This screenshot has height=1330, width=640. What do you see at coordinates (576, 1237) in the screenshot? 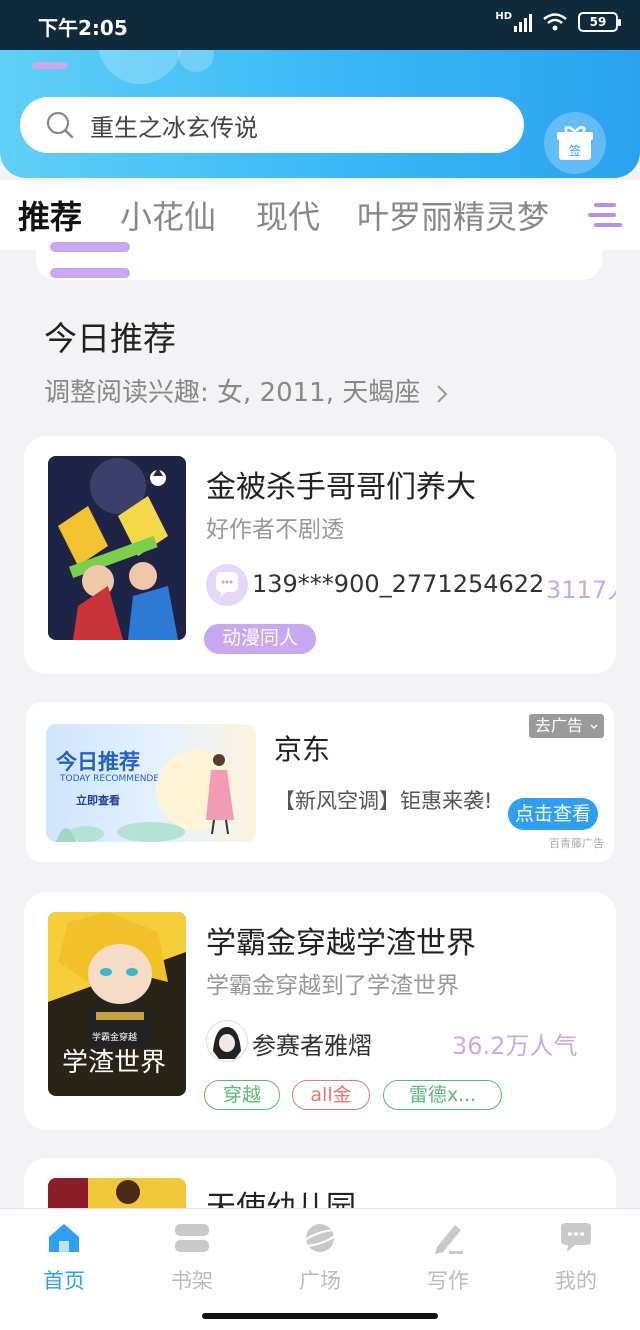
I see `chat-bubble-icon` at bounding box center [576, 1237].